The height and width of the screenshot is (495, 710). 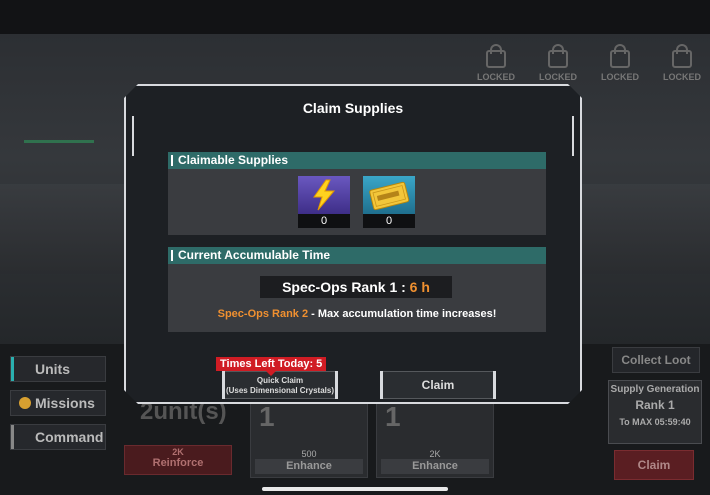 I want to click on unit-card: 1 500 Enhance, so click(x=309, y=439).